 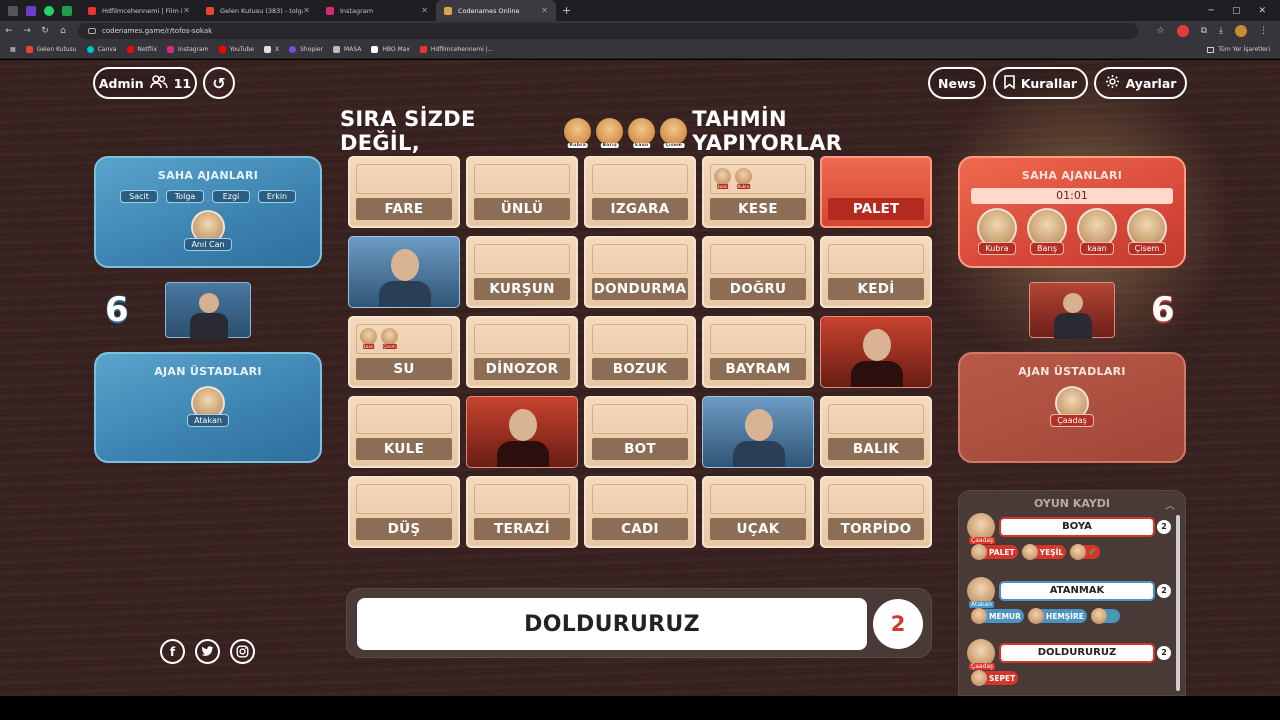 I want to click on facebook-icon: f, so click(x=172, y=651).